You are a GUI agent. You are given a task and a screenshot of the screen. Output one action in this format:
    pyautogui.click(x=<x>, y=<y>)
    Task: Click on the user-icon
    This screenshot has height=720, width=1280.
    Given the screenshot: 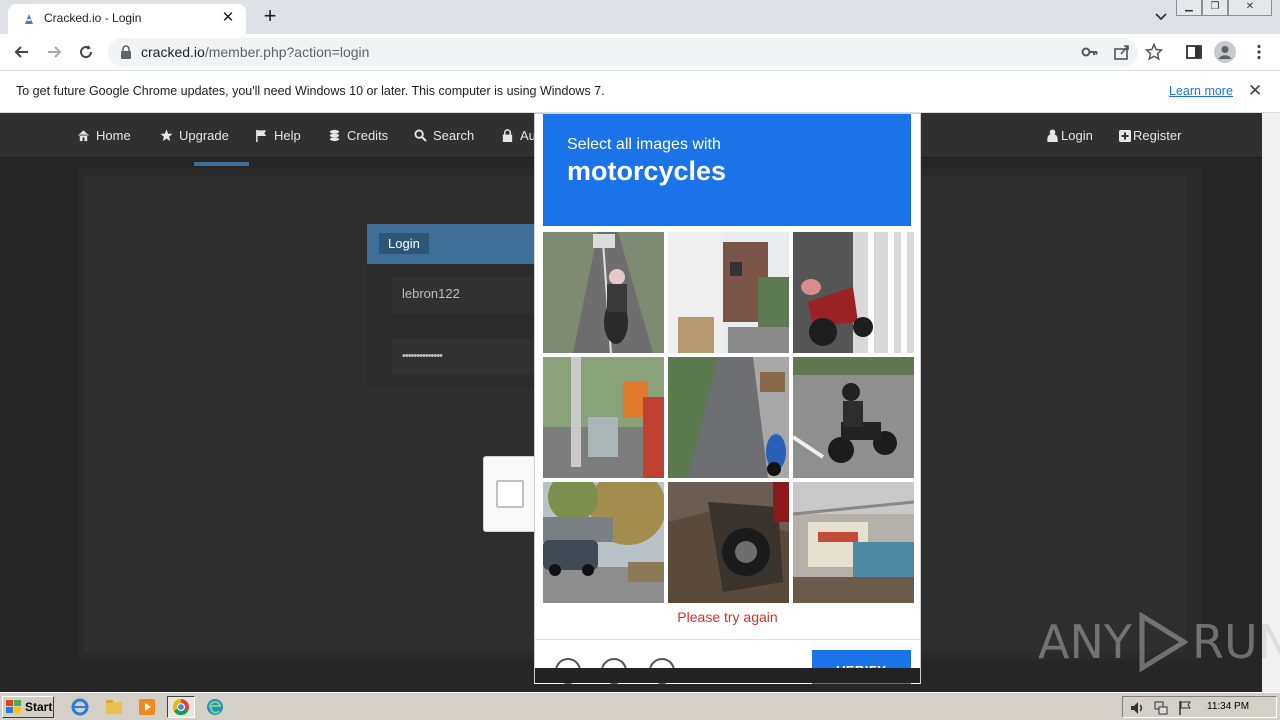 What is the action you would take?
    pyautogui.click(x=1052, y=135)
    